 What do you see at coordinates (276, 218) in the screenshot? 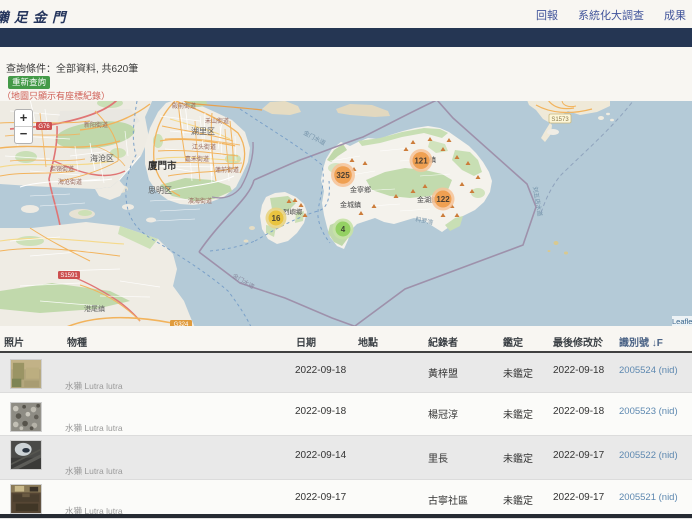
I see `svg-text: 16` at bounding box center [276, 218].